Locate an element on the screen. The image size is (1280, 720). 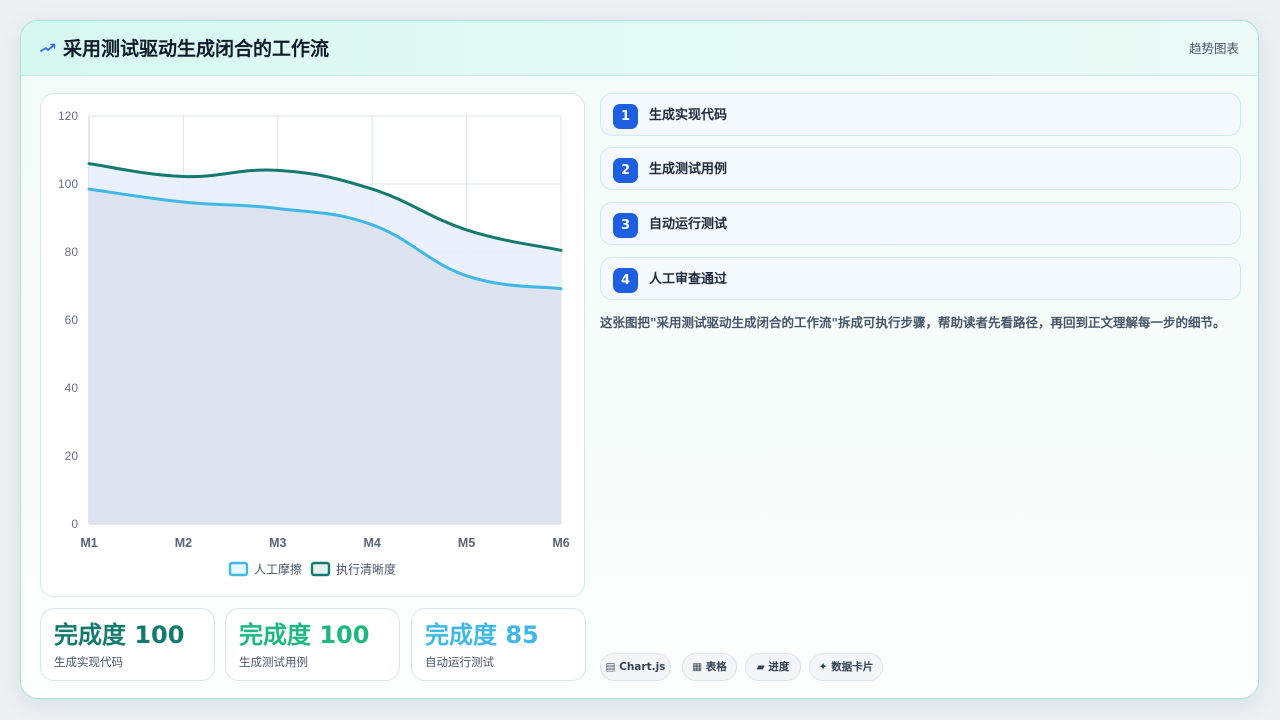
x-tick-label: M6 is located at coordinates (560, 543).